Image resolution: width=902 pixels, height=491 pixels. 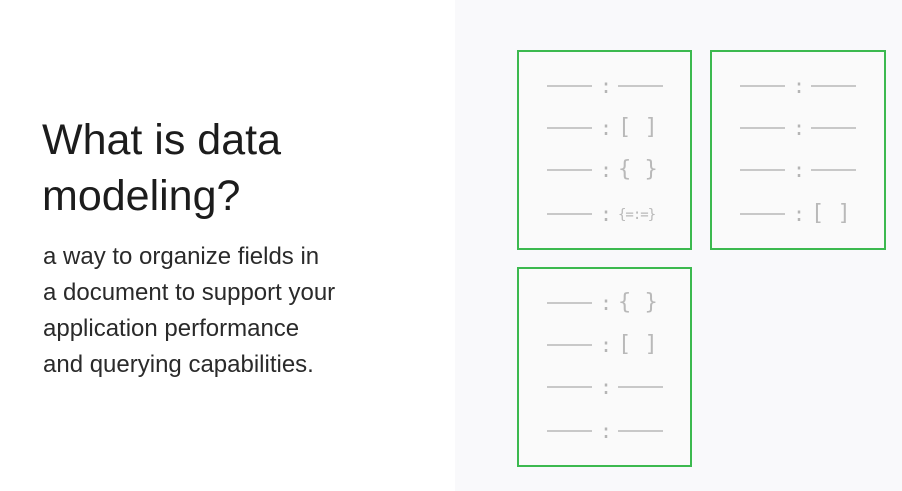 I want to click on title-line: What is data, so click(x=161, y=140).